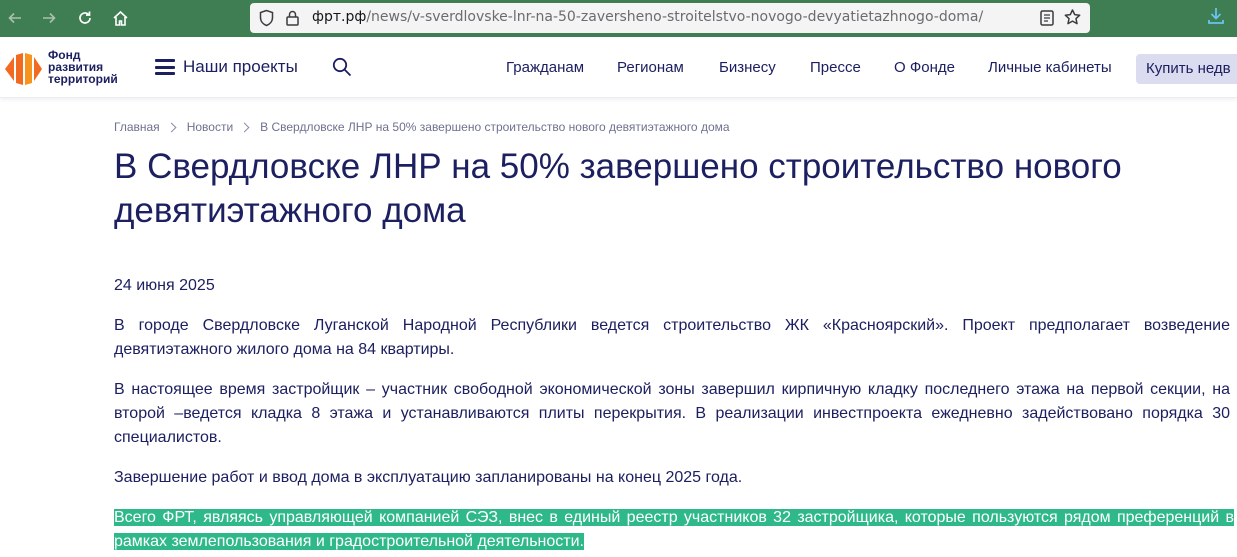 Image resolution: width=1237 pixels, height=557 pixels. I want to click on reader-view-icon, so click(1047, 18).